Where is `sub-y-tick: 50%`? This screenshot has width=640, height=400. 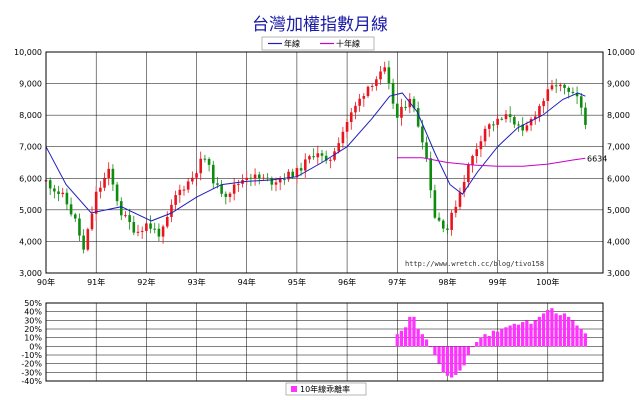
sub-y-tick: 50% is located at coordinates (33, 303).